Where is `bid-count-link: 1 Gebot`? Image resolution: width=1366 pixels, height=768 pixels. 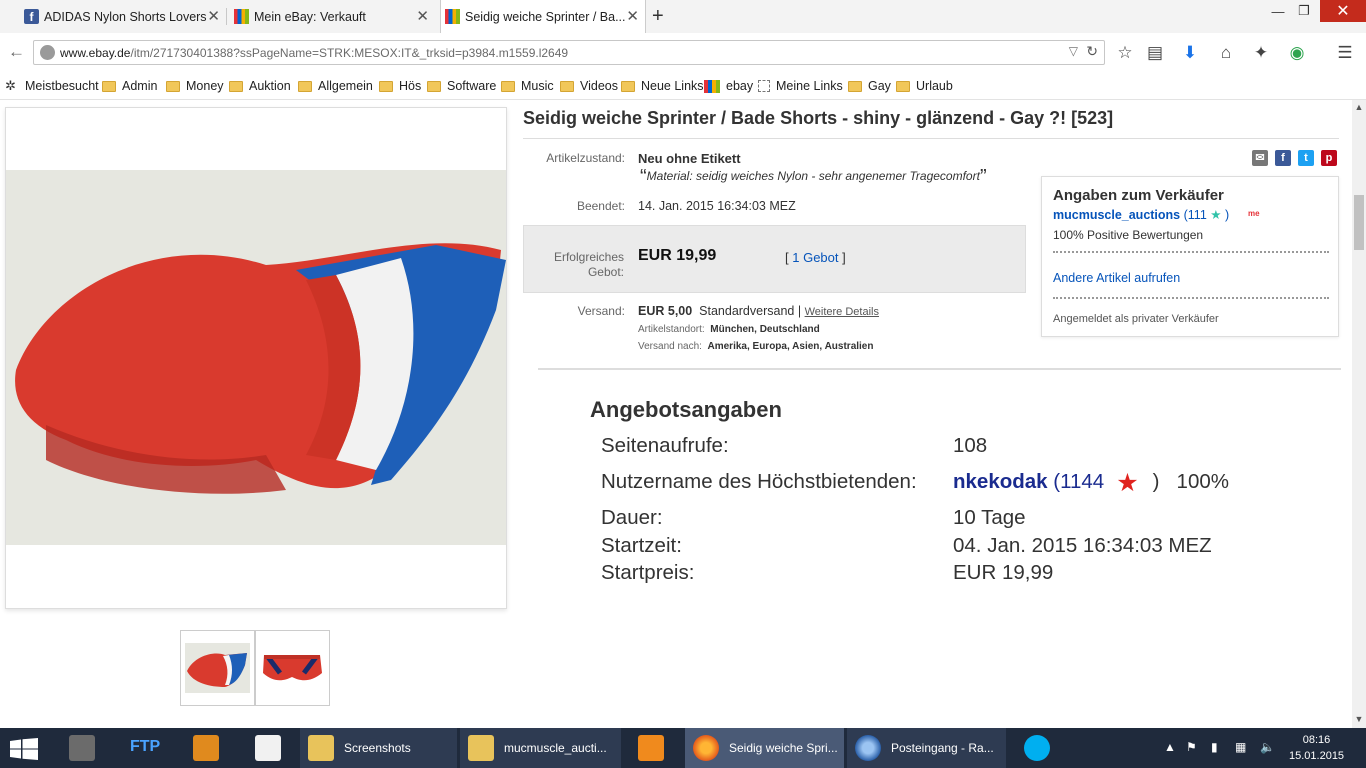 bid-count-link: 1 Gebot is located at coordinates (815, 257).